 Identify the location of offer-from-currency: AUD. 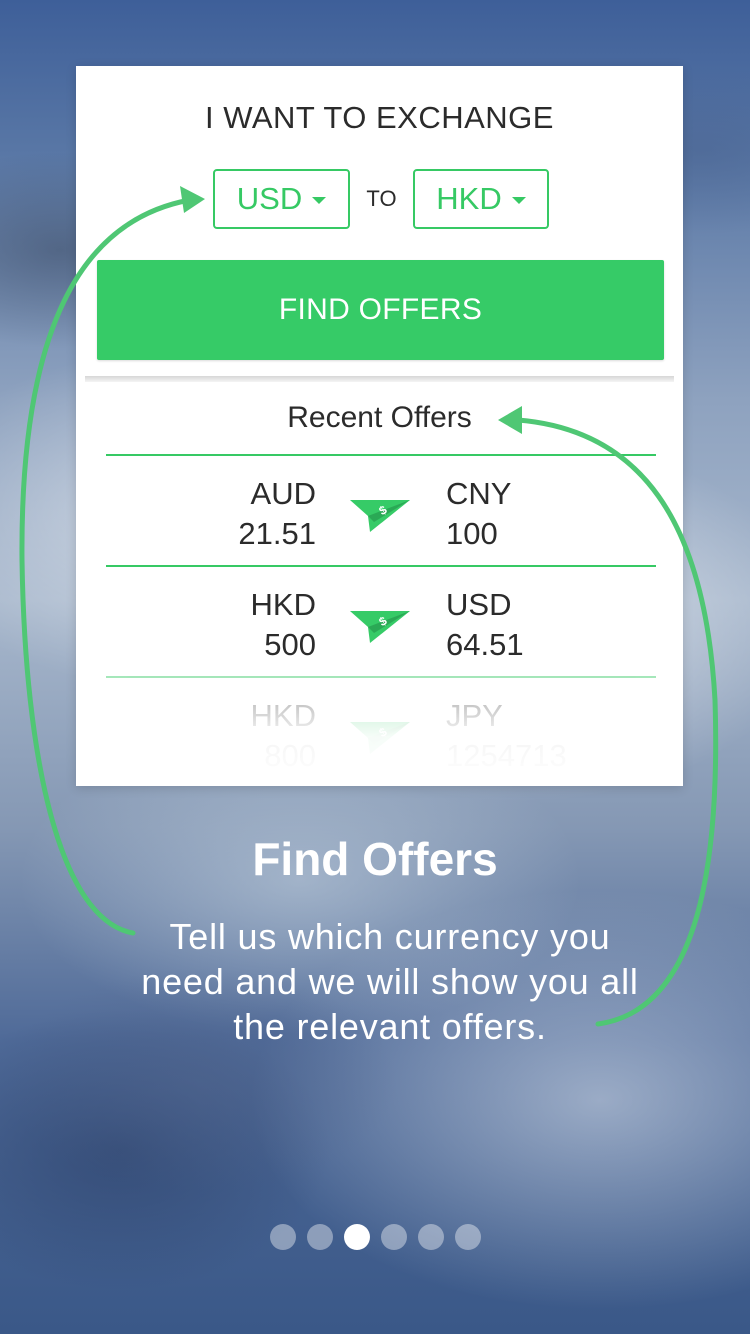
(283, 493).